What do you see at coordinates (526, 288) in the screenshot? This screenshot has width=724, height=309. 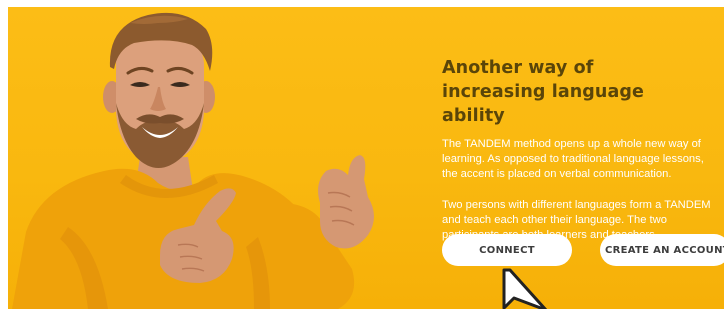 I see `mouse-pointer-icon` at bounding box center [526, 288].